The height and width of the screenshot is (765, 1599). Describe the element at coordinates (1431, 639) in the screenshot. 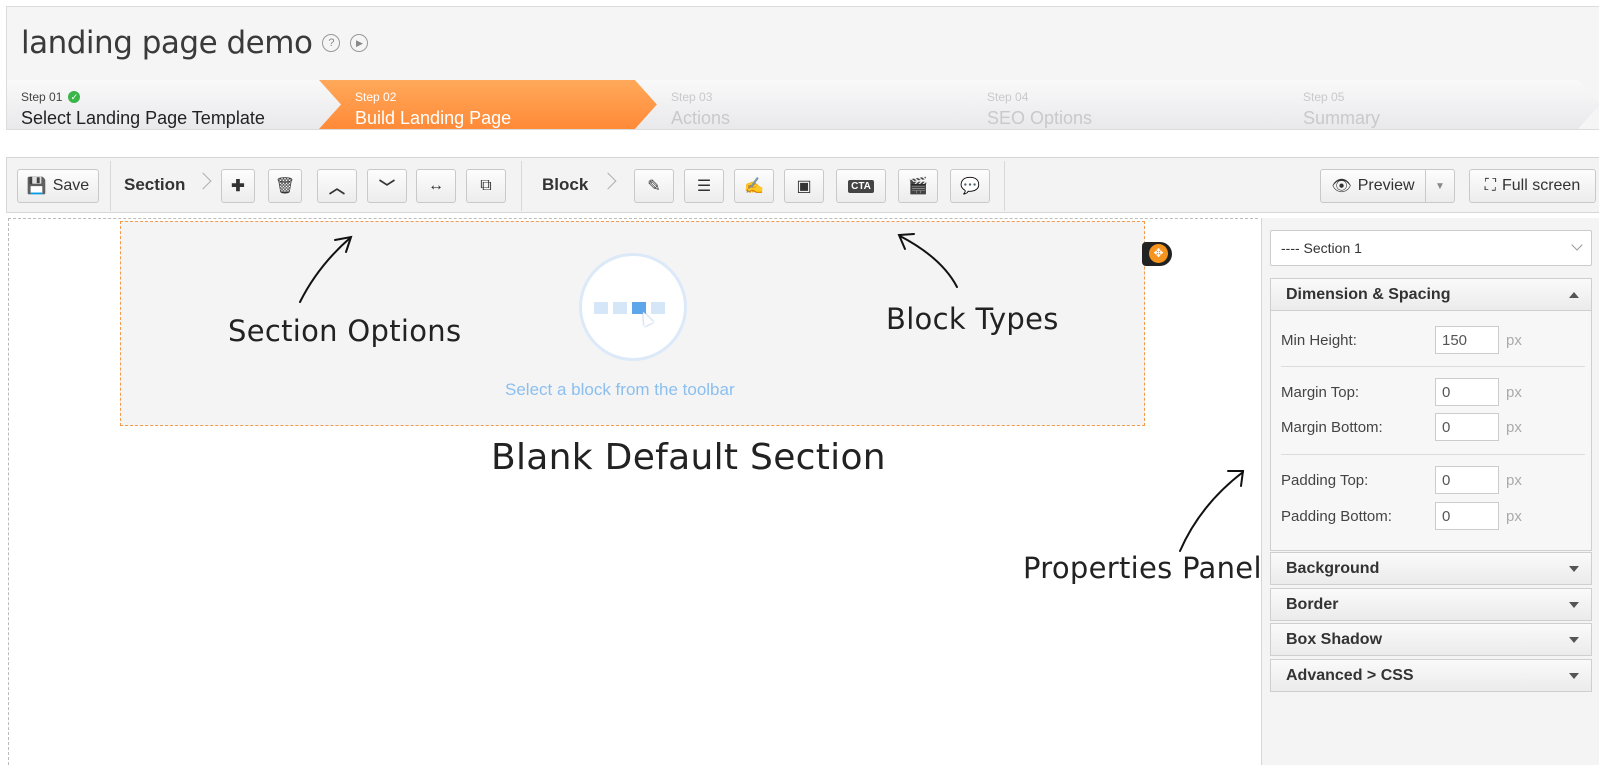

I see `accordion-box-shadow: Box Shadow` at that location.